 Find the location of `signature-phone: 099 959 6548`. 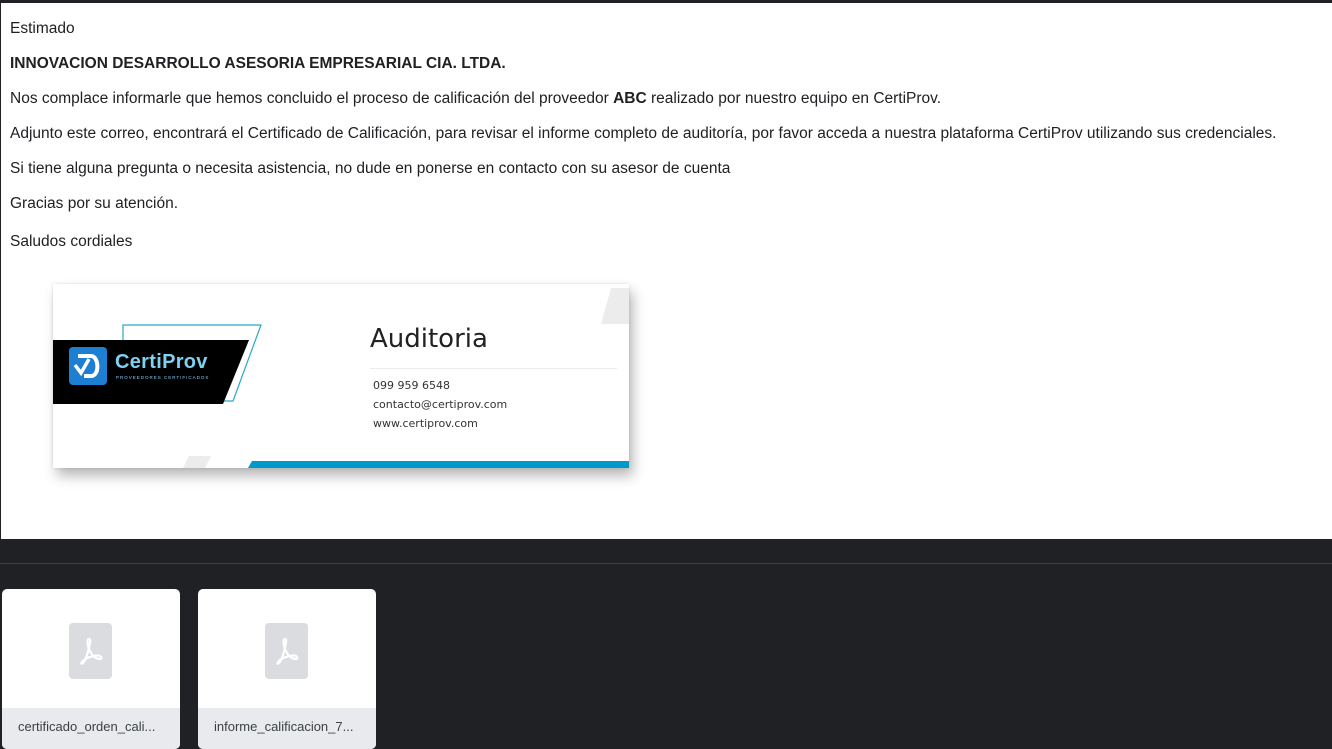

signature-phone: 099 959 6548 is located at coordinates (411, 385).